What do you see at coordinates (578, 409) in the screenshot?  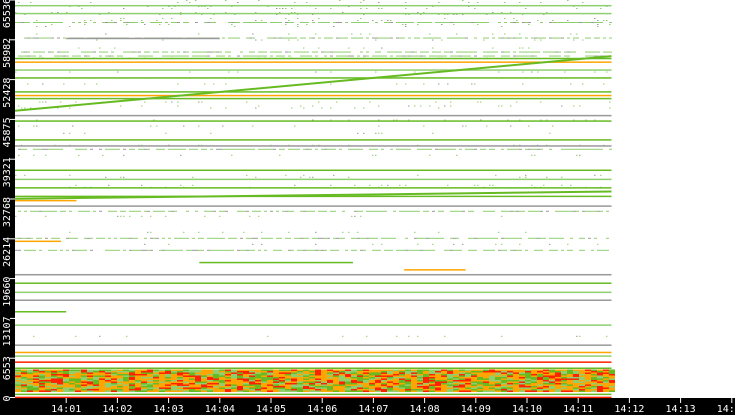 I see `x-tick-label: 14:11` at bounding box center [578, 409].